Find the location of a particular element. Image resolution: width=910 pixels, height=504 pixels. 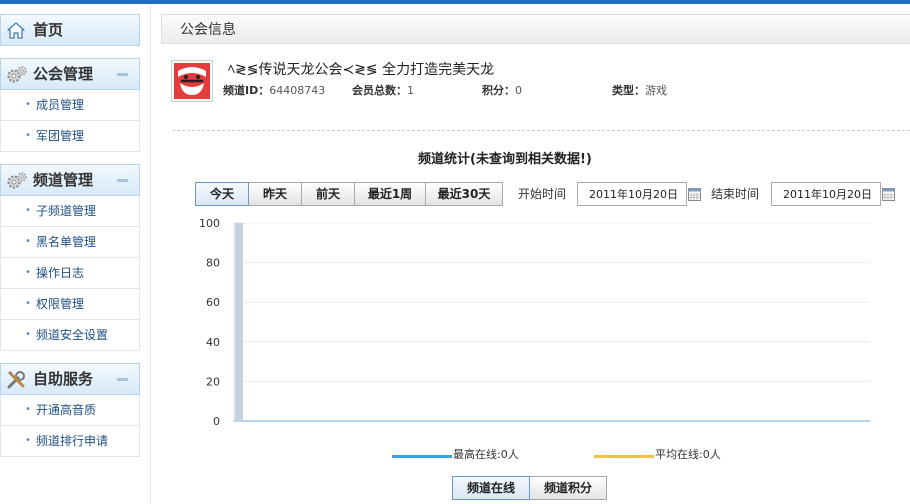

sidebar-item-channel-security: • 频道安全设置 is located at coordinates (70, 335).